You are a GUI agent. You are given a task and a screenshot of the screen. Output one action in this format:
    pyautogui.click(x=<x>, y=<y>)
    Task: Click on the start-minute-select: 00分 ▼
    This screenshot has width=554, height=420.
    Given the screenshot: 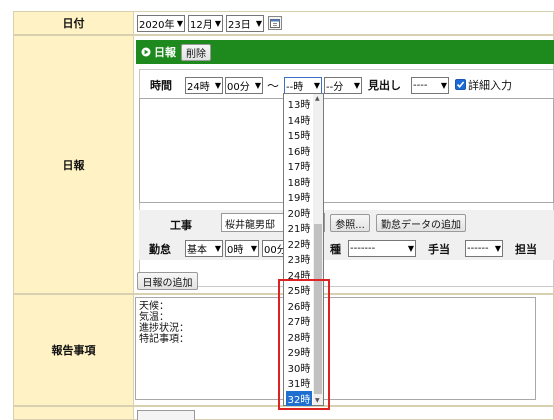 What is the action you would take?
    pyautogui.click(x=244, y=85)
    